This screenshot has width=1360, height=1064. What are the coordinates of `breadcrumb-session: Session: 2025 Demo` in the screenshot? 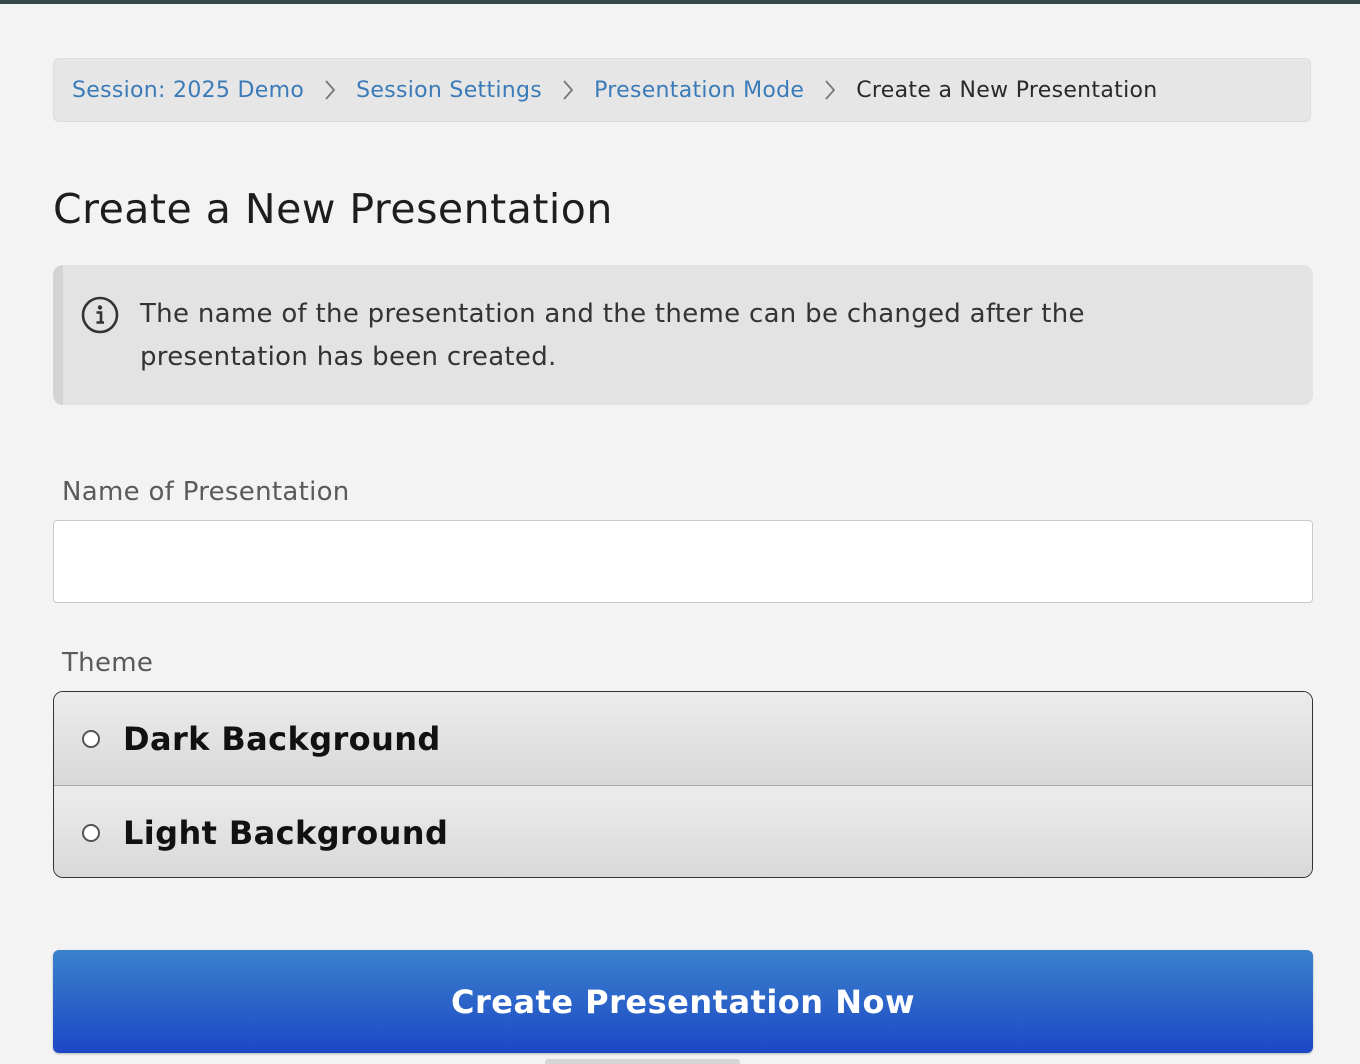 It's located at (188, 90).